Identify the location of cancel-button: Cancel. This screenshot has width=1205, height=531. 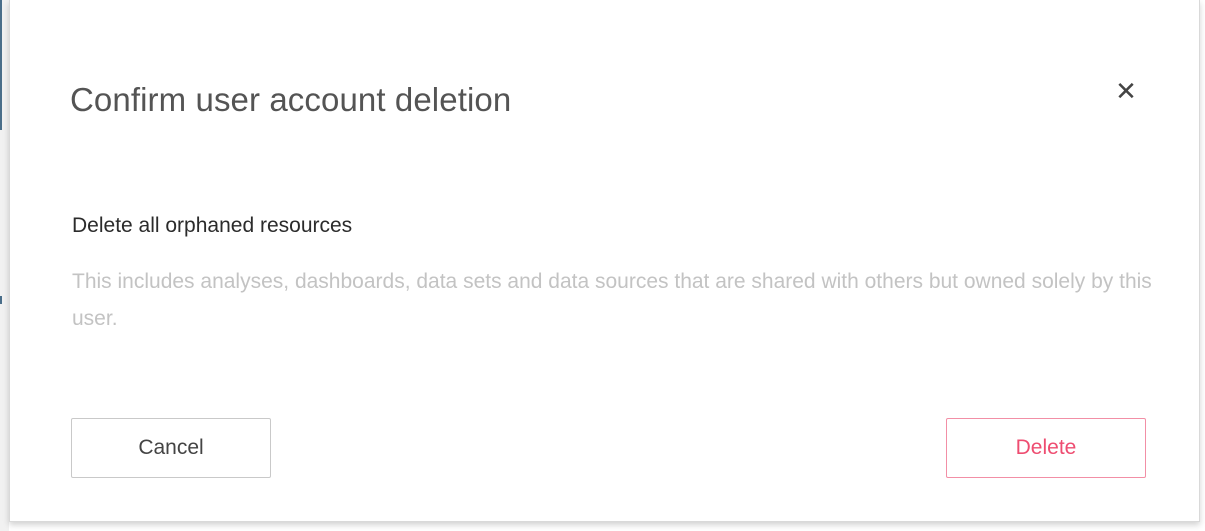
(171, 448).